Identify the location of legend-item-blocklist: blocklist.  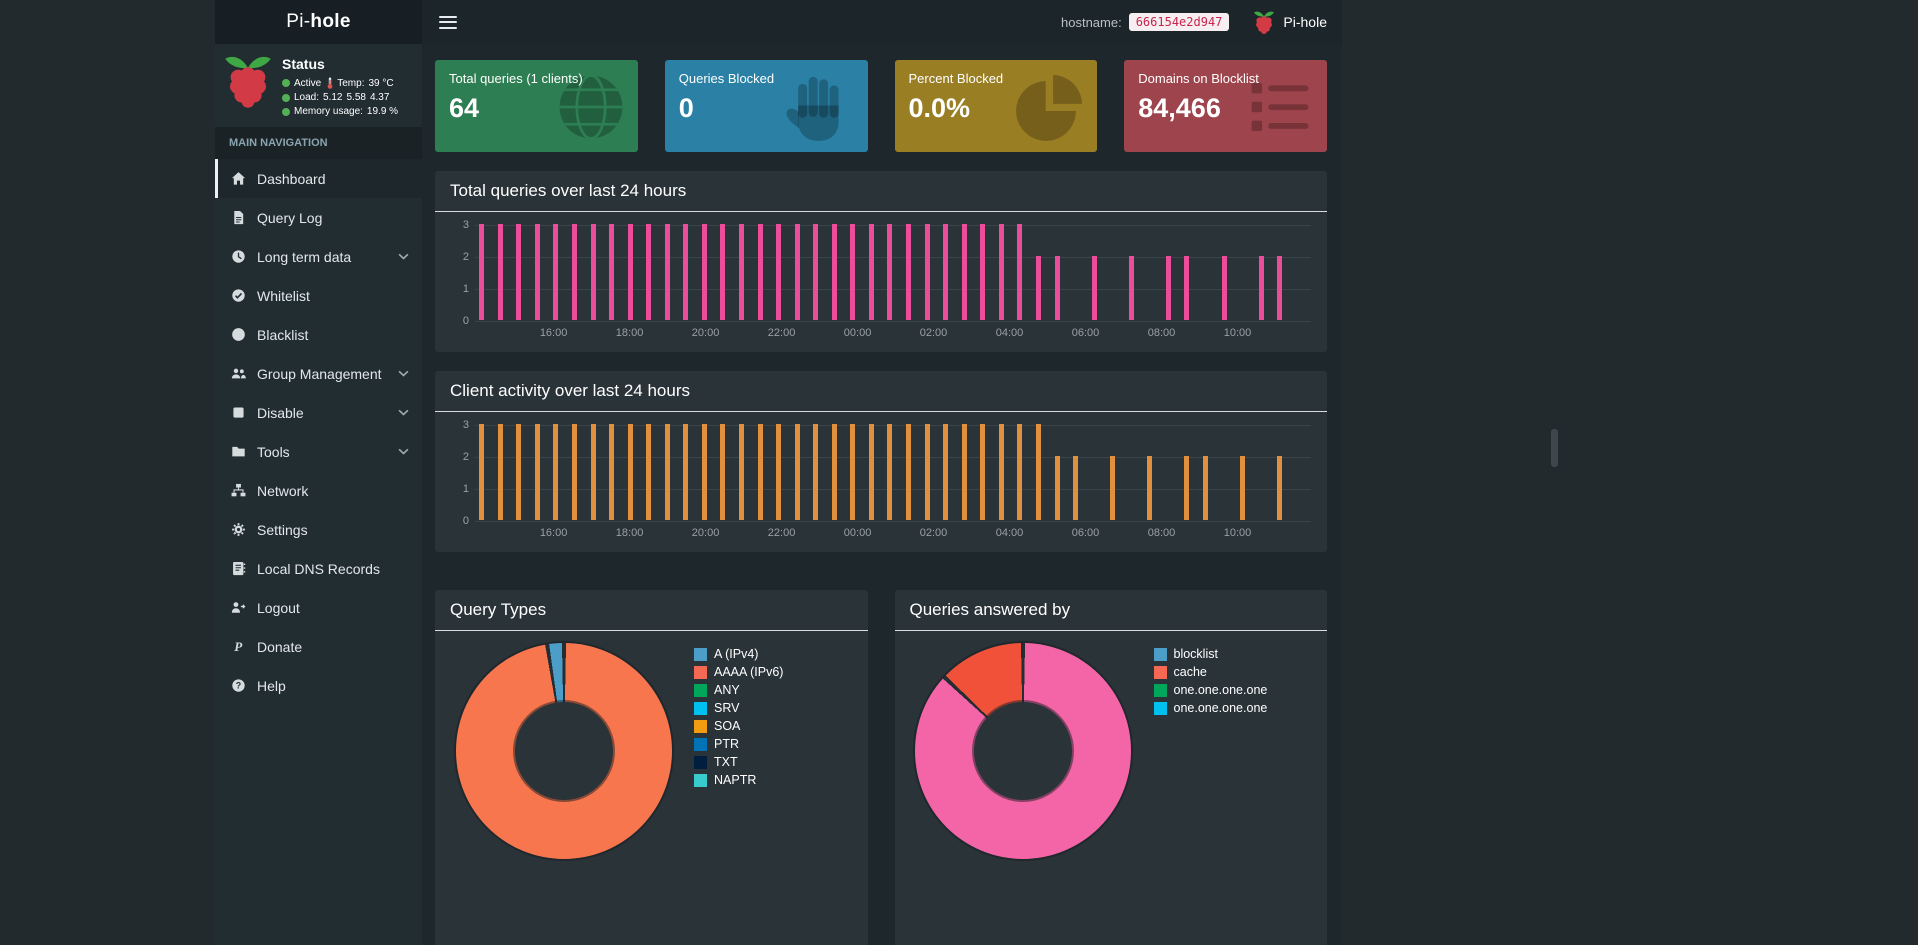
(1210, 654).